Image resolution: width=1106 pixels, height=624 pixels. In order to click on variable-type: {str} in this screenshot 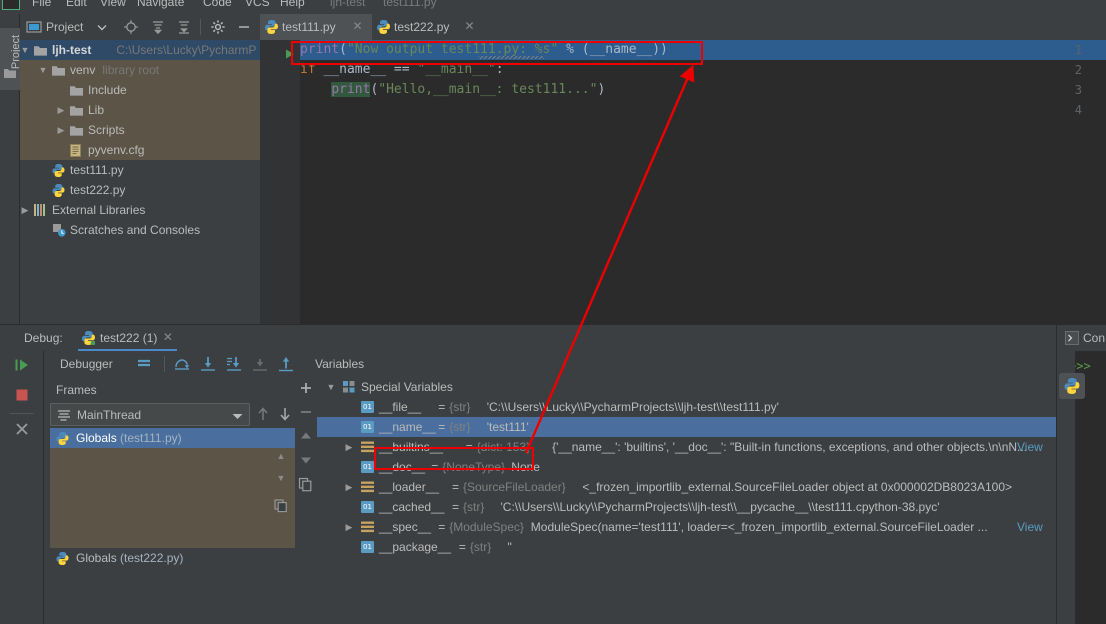, I will do `click(460, 427)`.